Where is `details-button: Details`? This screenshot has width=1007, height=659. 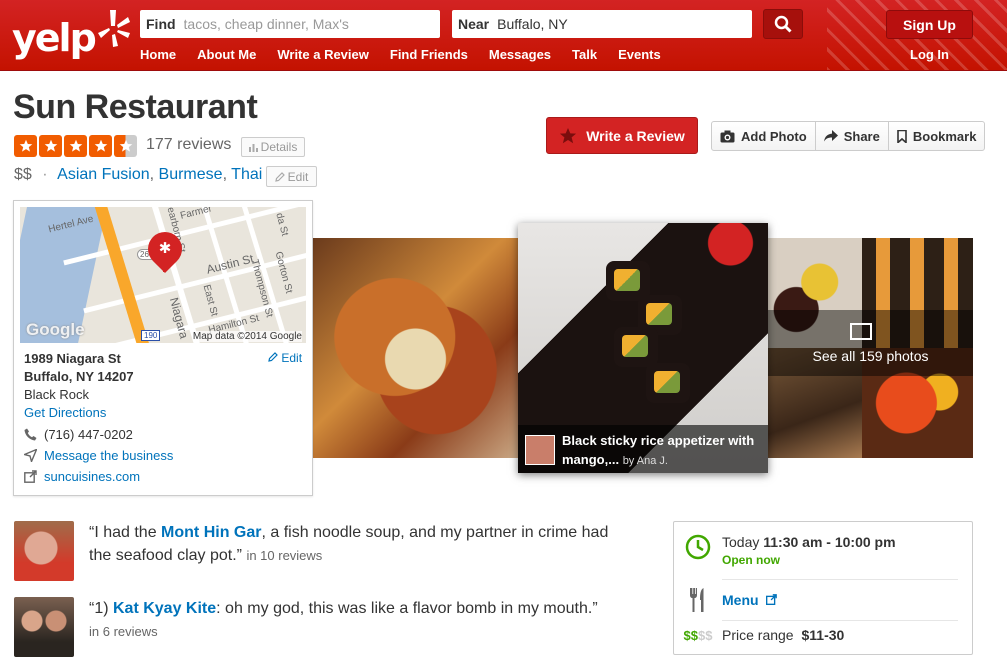
details-button: Details is located at coordinates (273, 147).